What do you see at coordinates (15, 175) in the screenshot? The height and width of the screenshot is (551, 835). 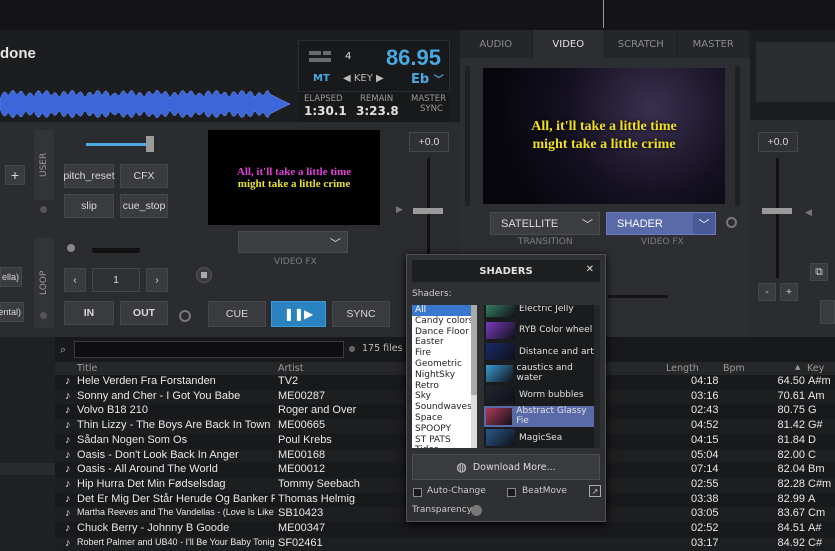 I see `add-button: +` at bounding box center [15, 175].